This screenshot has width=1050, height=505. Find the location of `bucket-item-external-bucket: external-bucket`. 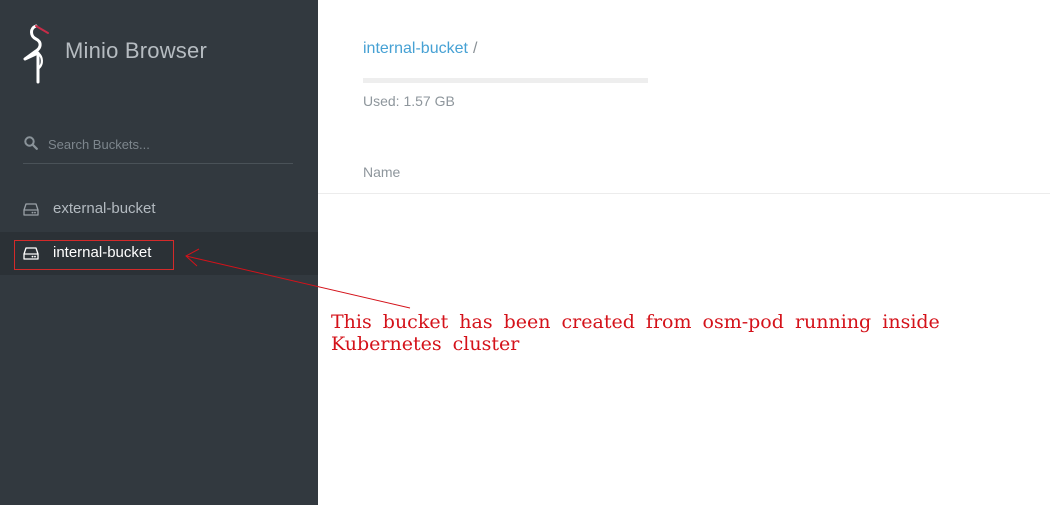

bucket-item-external-bucket: external-bucket is located at coordinates (159, 209).